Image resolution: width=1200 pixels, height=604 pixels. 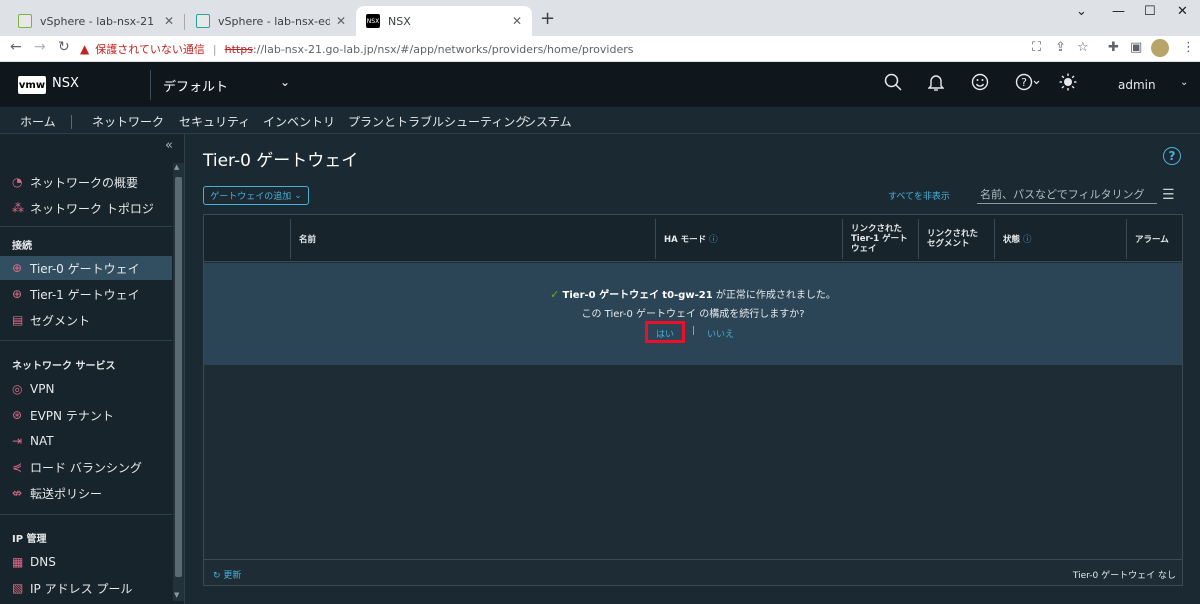 What do you see at coordinates (1036, 47) in the screenshot?
I see `translate-icon: ⛶` at bounding box center [1036, 47].